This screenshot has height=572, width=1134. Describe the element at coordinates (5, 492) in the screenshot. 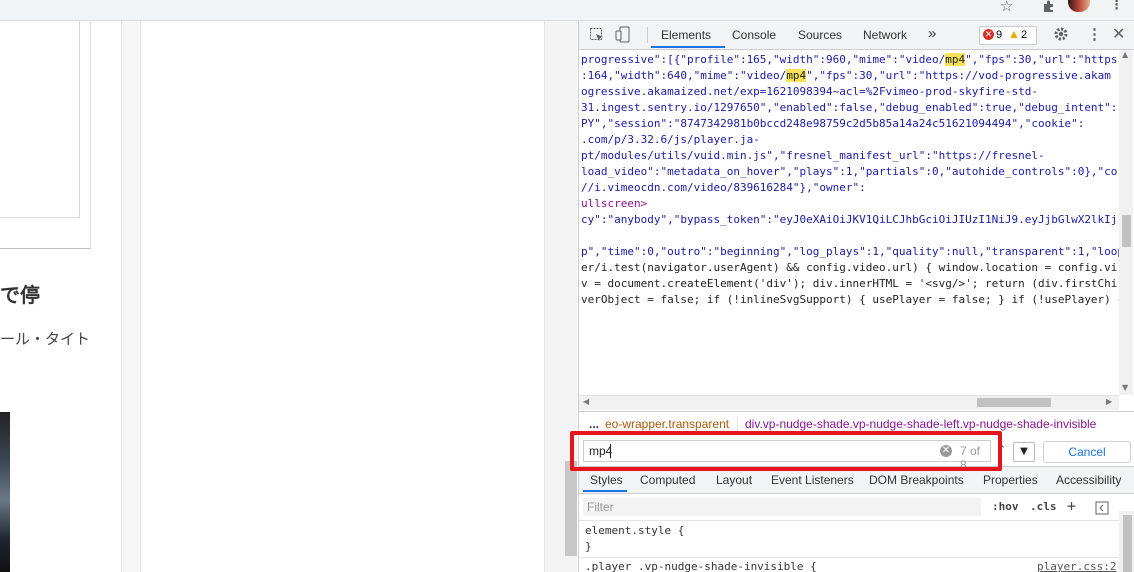

I see `article-thumbnail` at that location.